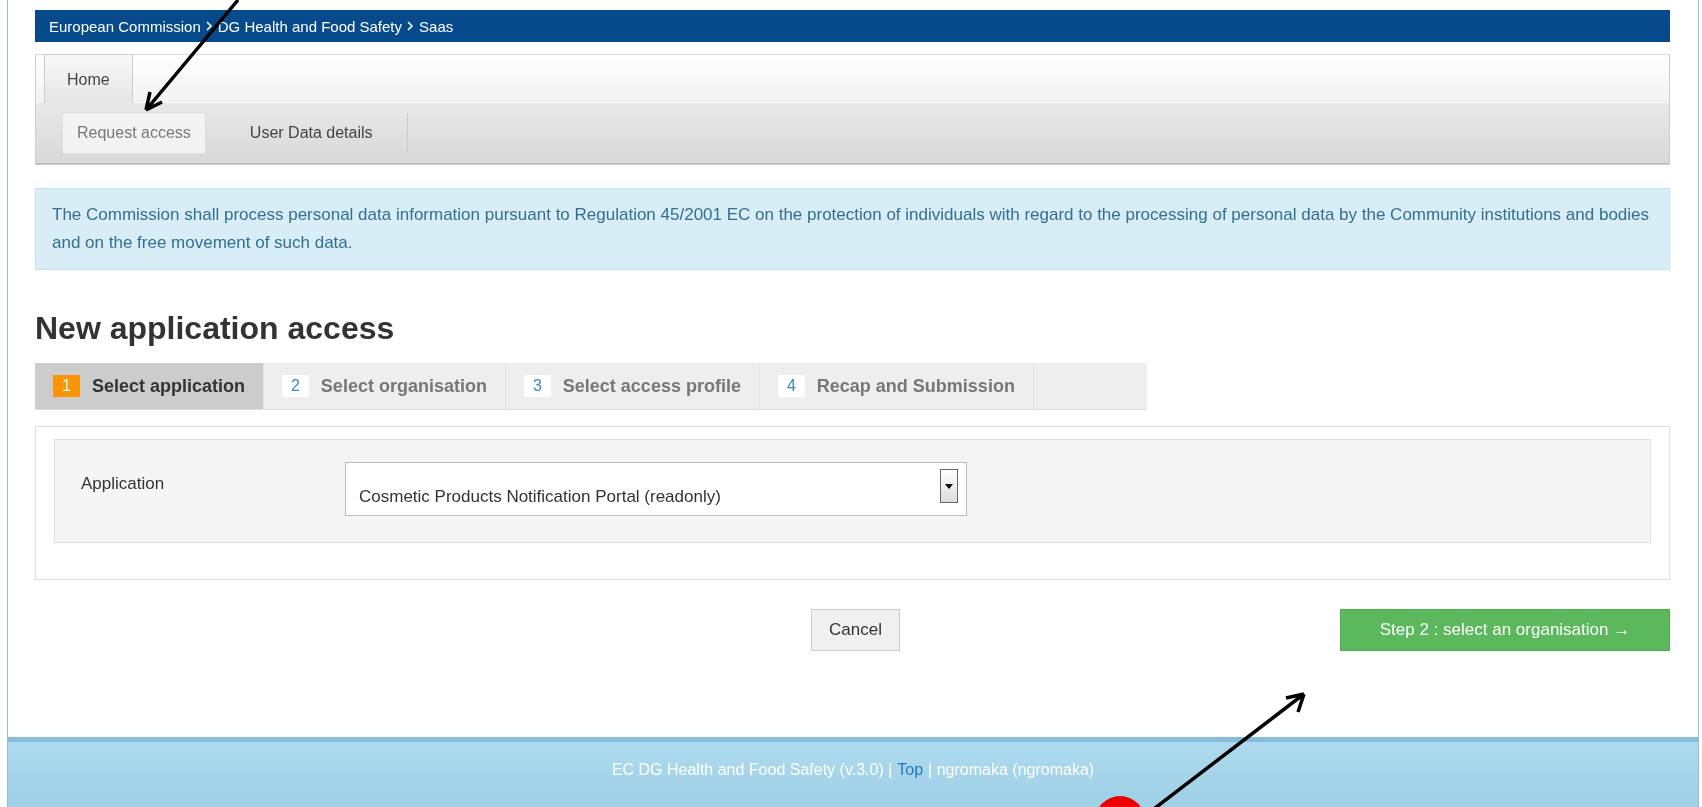  I want to click on cancel-button: Cancel, so click(855, 630).